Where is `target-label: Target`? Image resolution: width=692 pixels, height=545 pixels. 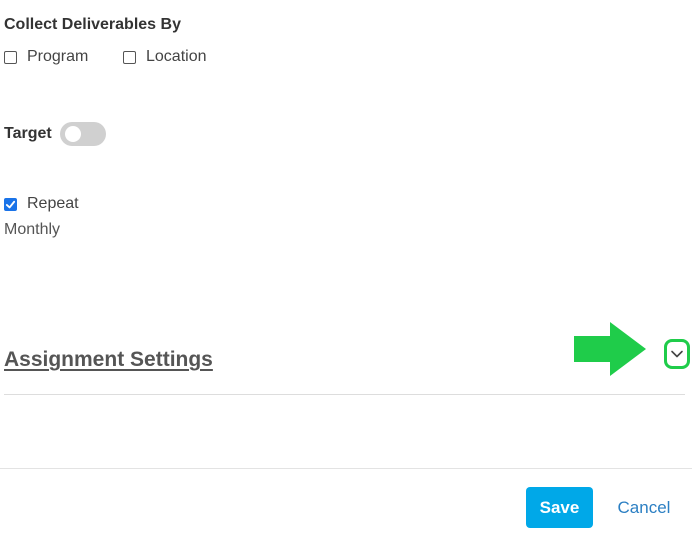
target-label: Target is located at coordinates (28, 133).